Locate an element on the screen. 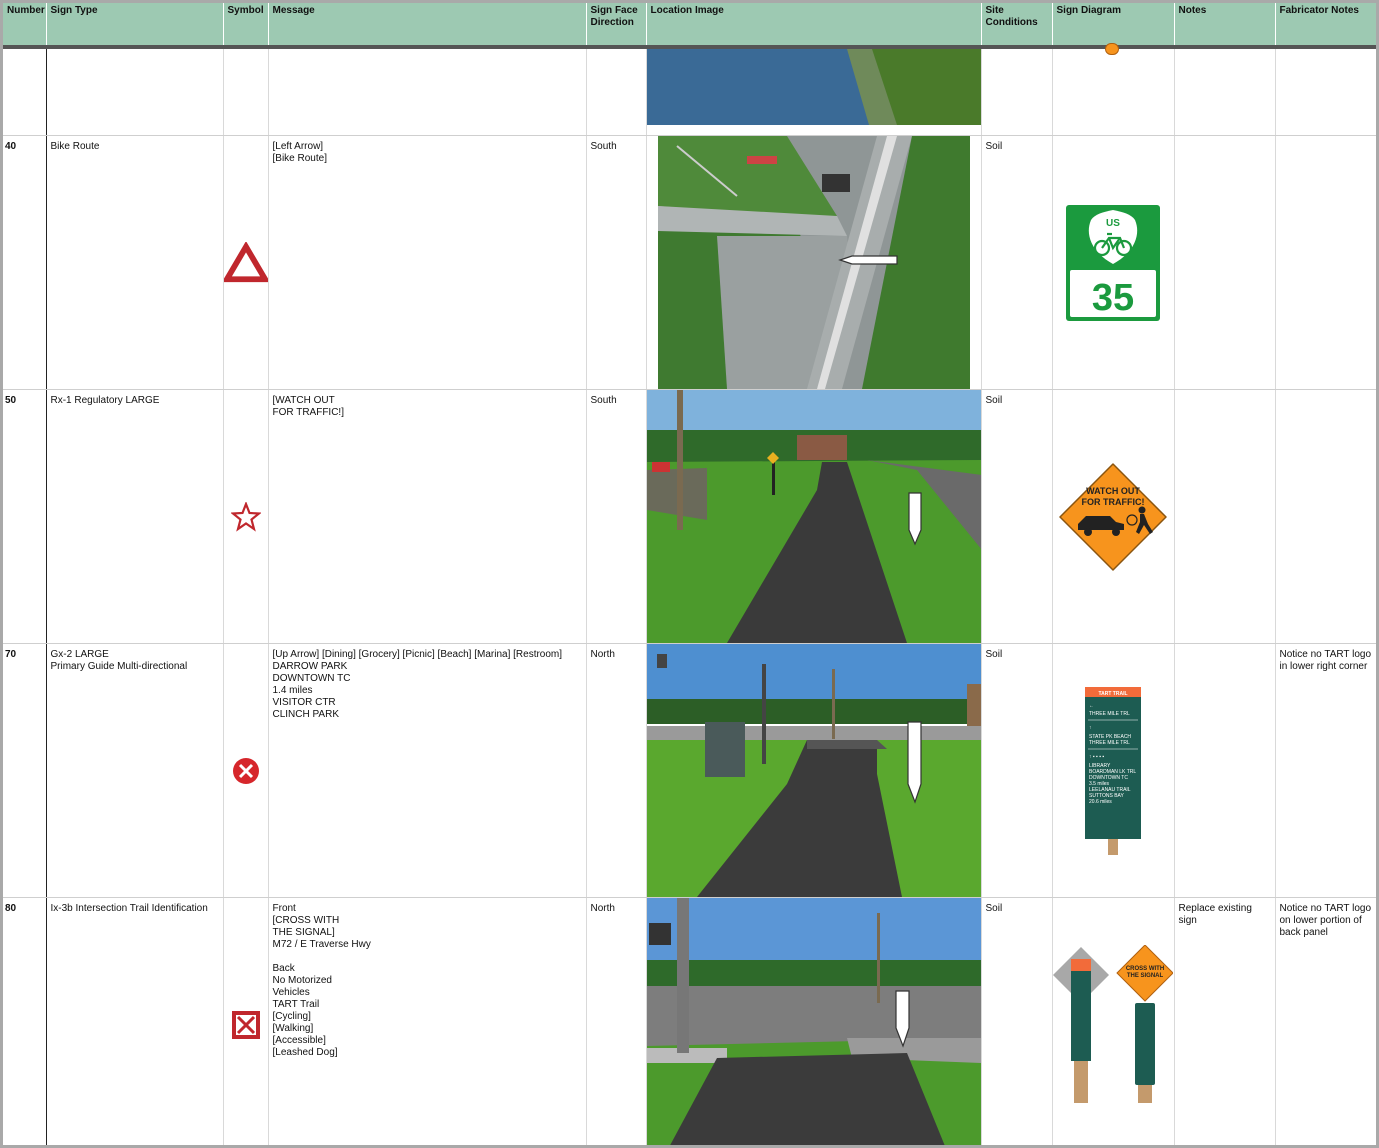  cell-number is located at coordinates (25, 91).